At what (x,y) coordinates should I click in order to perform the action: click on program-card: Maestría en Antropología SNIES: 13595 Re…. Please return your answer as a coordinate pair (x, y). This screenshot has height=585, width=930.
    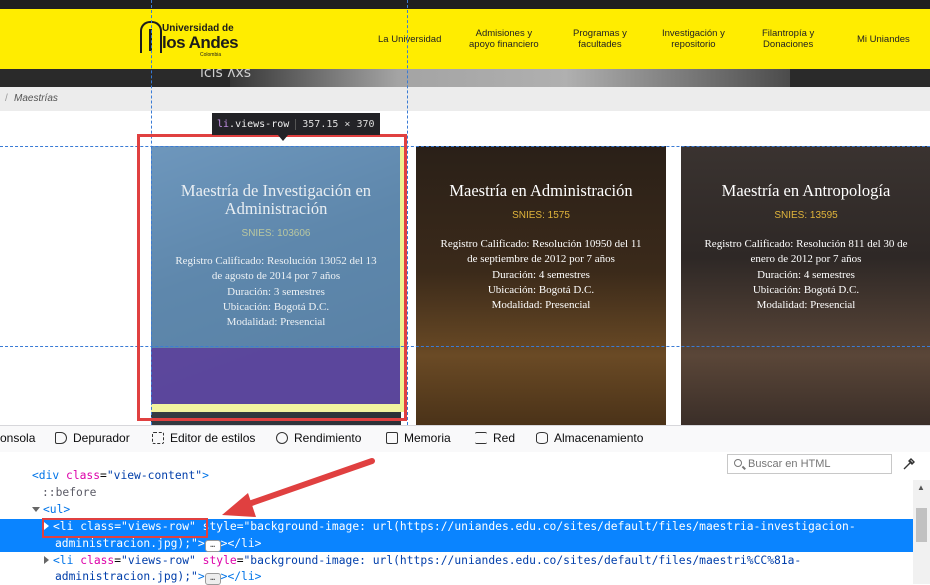
    Looking at the image, I should click on (805, 286).